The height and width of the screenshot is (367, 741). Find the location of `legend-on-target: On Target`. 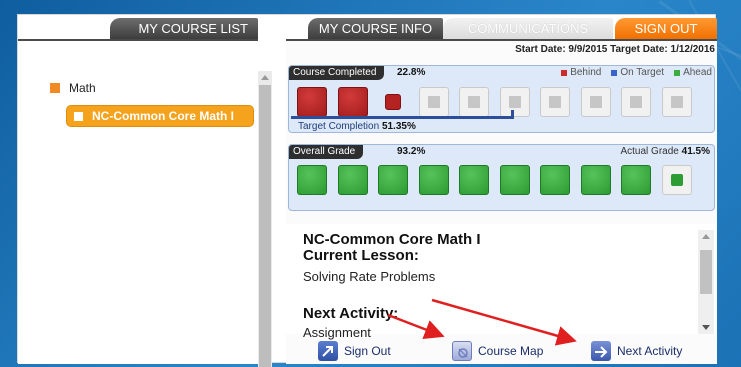

legend-on-target: On Target is located at coordinates (637, 72).